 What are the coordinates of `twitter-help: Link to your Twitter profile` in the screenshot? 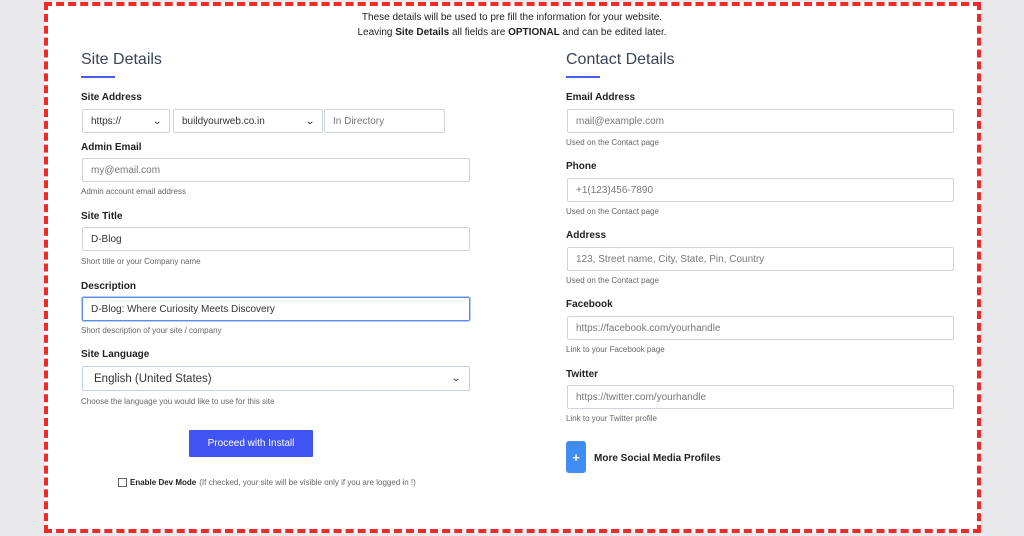 It's located at (612, 418).